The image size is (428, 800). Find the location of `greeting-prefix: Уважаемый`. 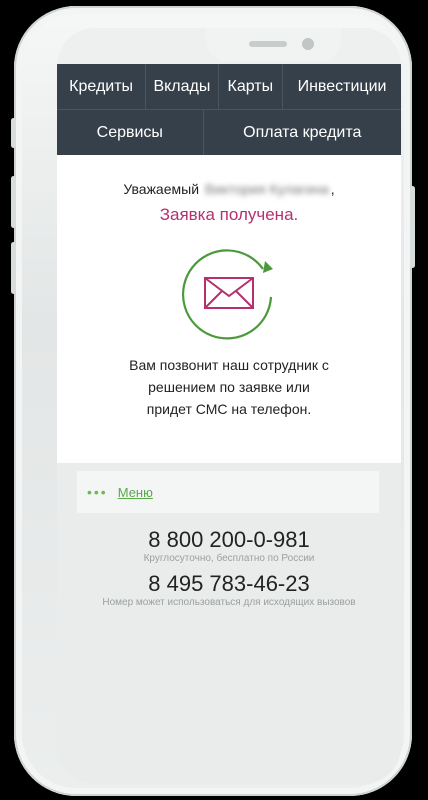

greeting-prefix: Уважаемый is located at coordinates (161, 189).